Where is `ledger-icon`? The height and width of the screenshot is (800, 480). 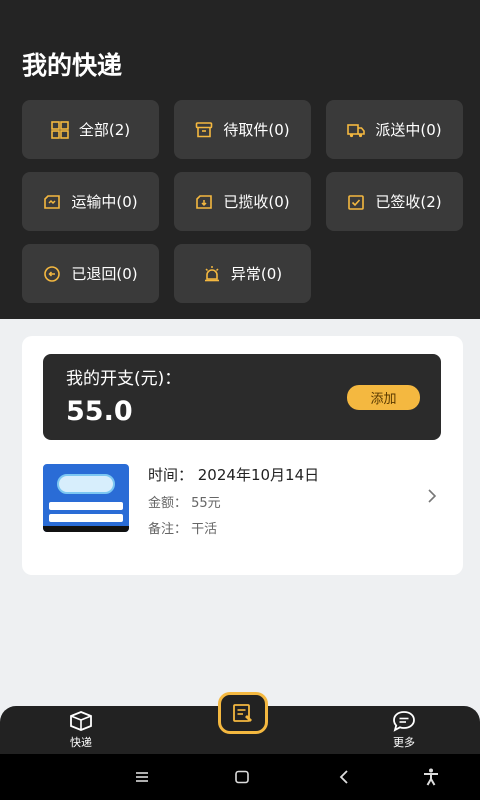 ledger-icon is located at coordinates (242, 713).